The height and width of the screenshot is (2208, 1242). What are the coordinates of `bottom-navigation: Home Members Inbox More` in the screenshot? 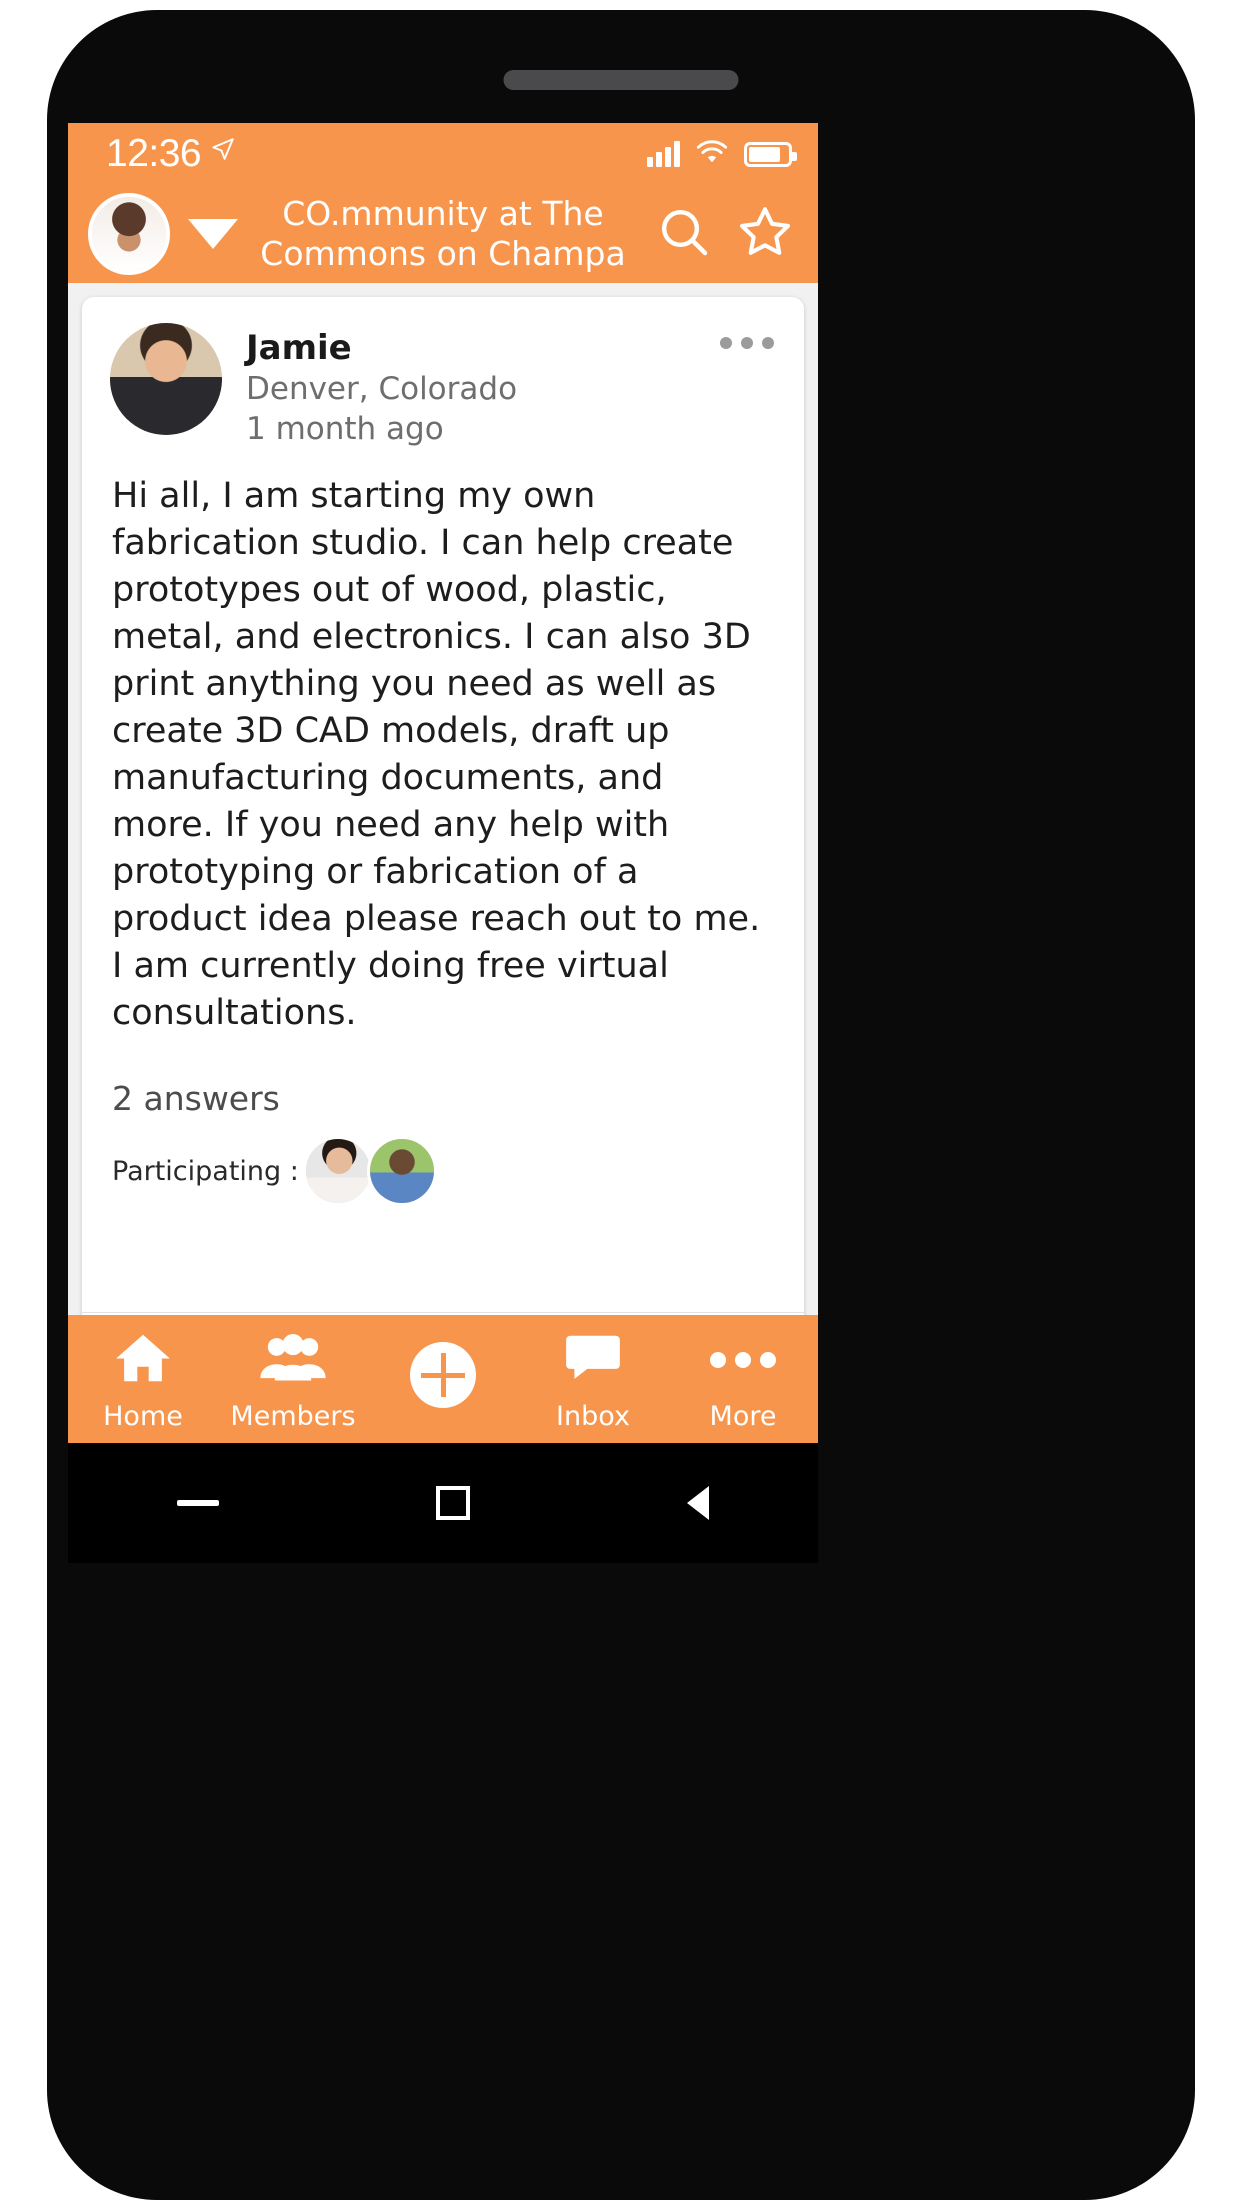 It's located at (443, 1379).